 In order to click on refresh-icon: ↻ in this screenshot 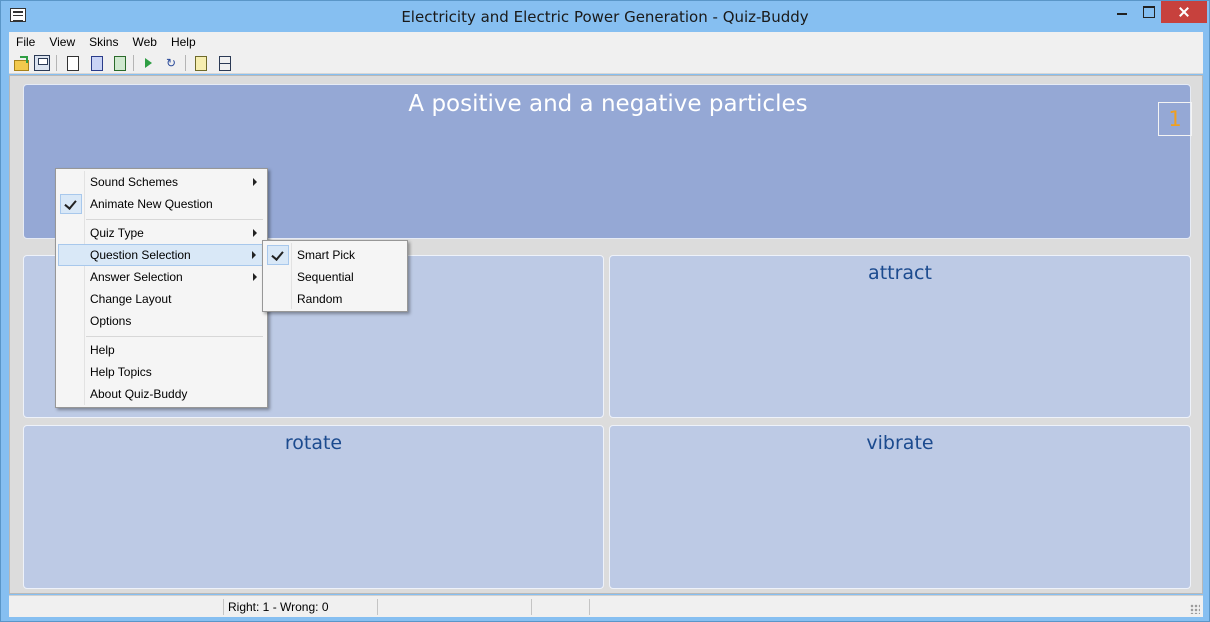, I will do `click(171, 63)`.